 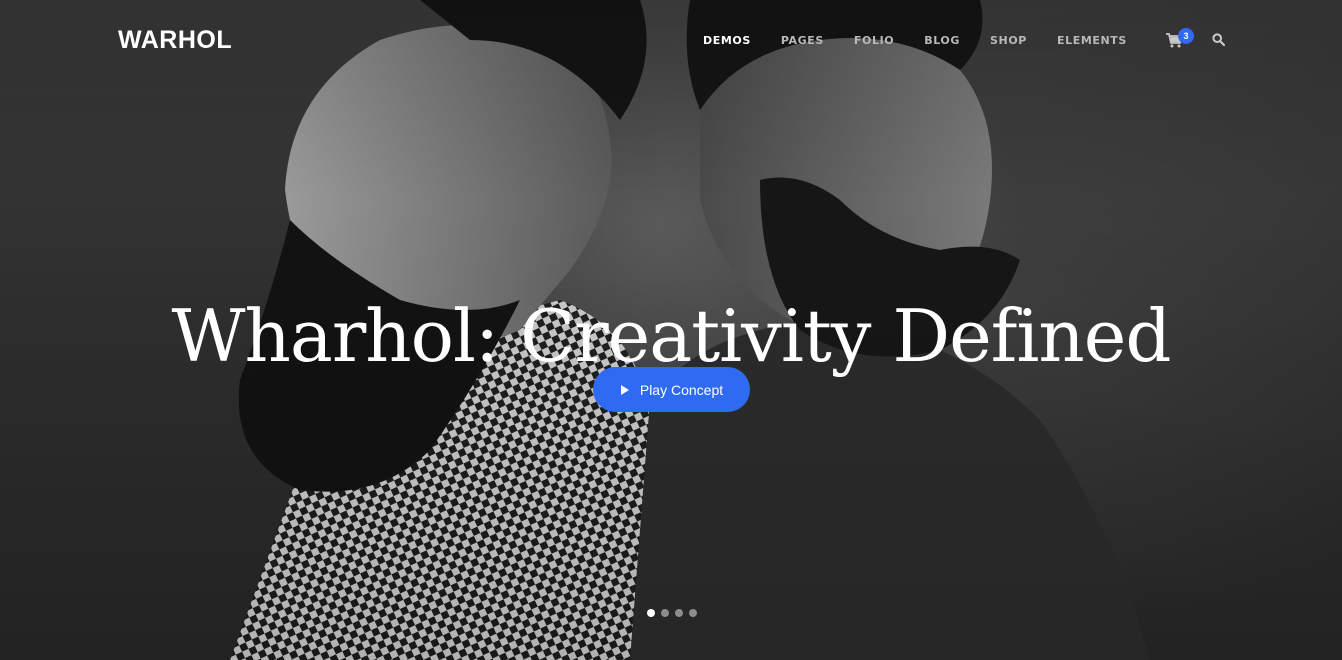 I want to click on play-concept-button: Play Concept, so click(x=671, y=389).